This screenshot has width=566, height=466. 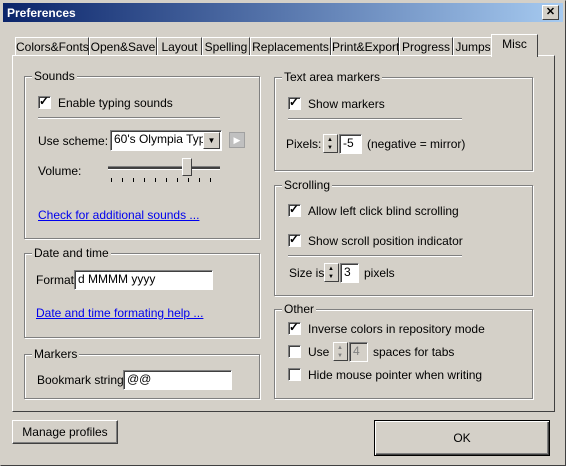 I want to click on title-bar: Preferences ✕, so click(x=283, y=12).